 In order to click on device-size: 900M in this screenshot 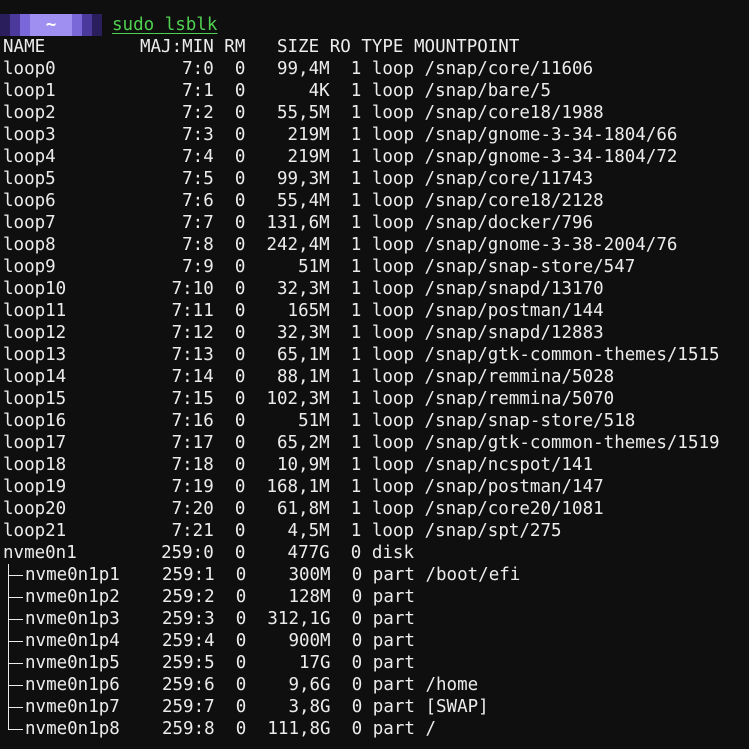, I will do `click(309, 641)`.